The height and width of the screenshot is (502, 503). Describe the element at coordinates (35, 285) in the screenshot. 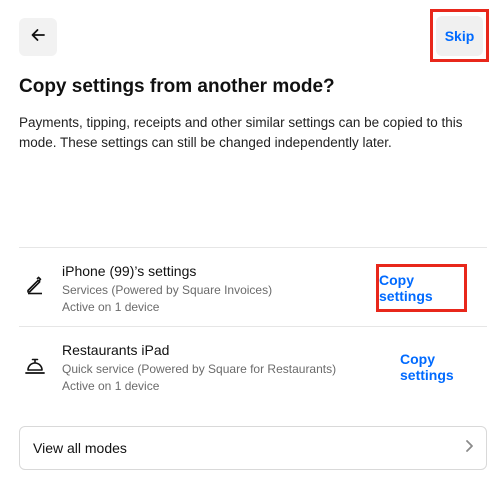

I see `pencil-icon` at that location.